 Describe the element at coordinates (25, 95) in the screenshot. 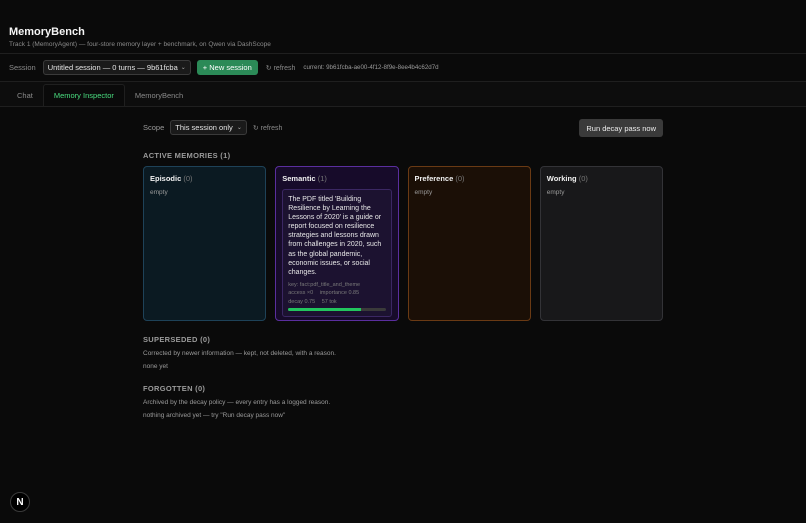

I see `tab-chat: Chat` at that location.